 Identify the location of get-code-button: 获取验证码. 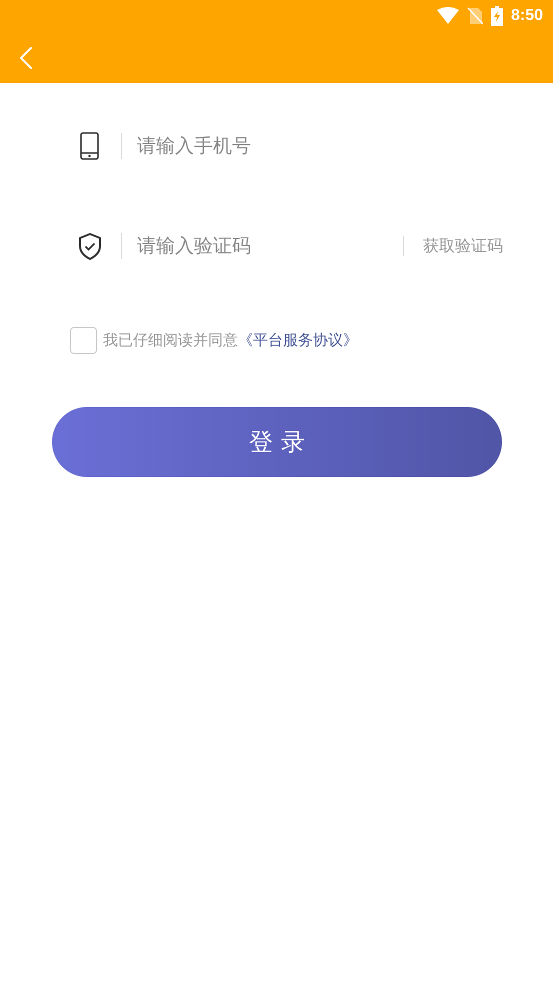
(453, 246).